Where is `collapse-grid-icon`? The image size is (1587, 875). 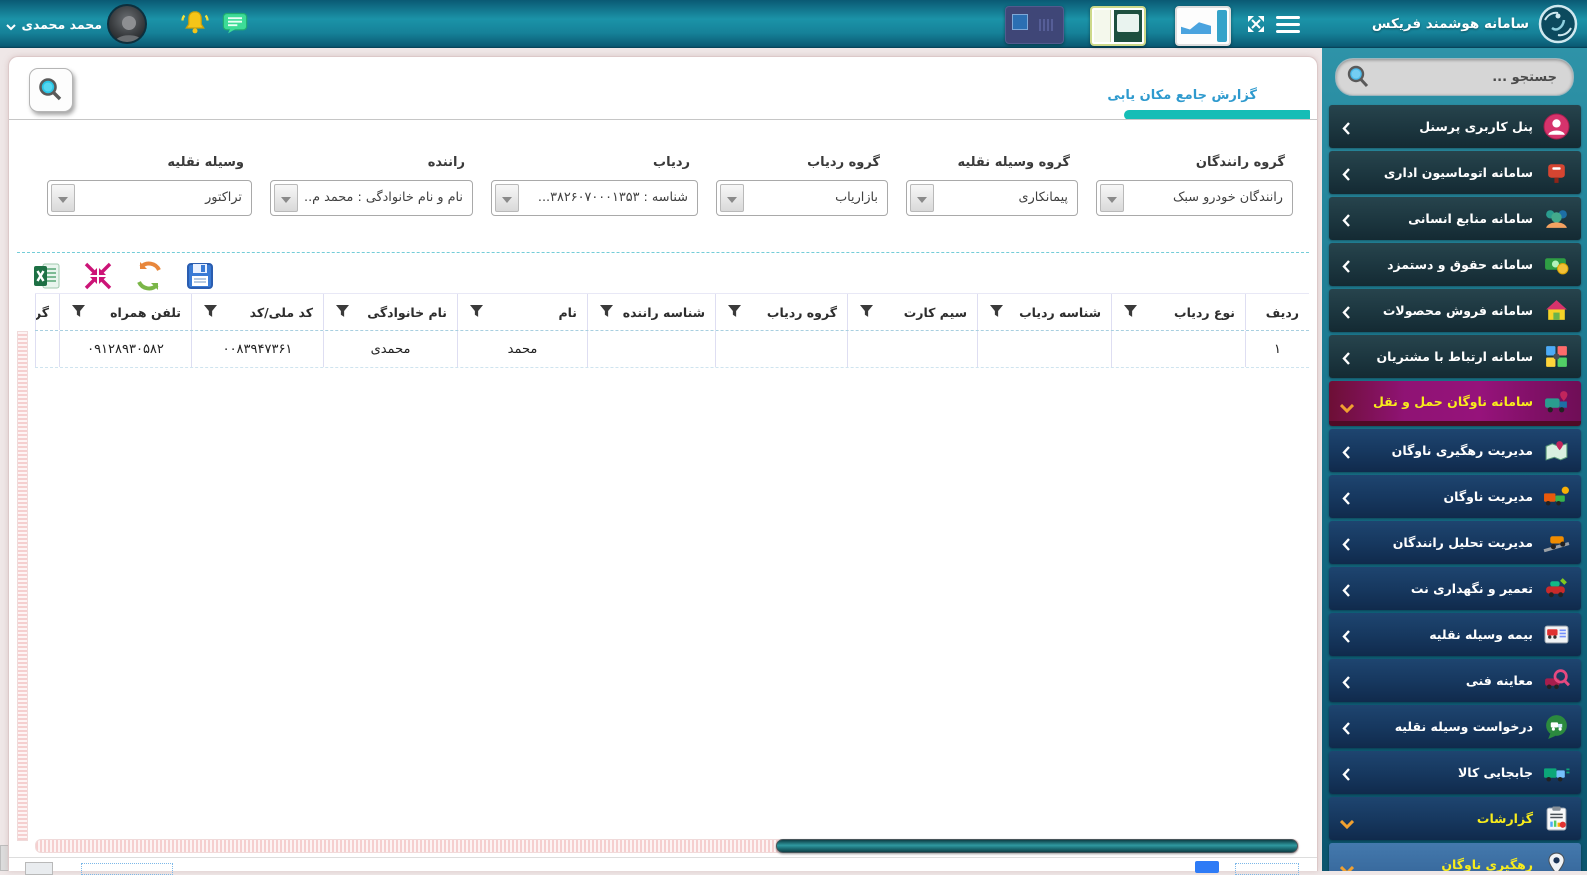
collapse-grid-icon is located at coordinates (98, 276).